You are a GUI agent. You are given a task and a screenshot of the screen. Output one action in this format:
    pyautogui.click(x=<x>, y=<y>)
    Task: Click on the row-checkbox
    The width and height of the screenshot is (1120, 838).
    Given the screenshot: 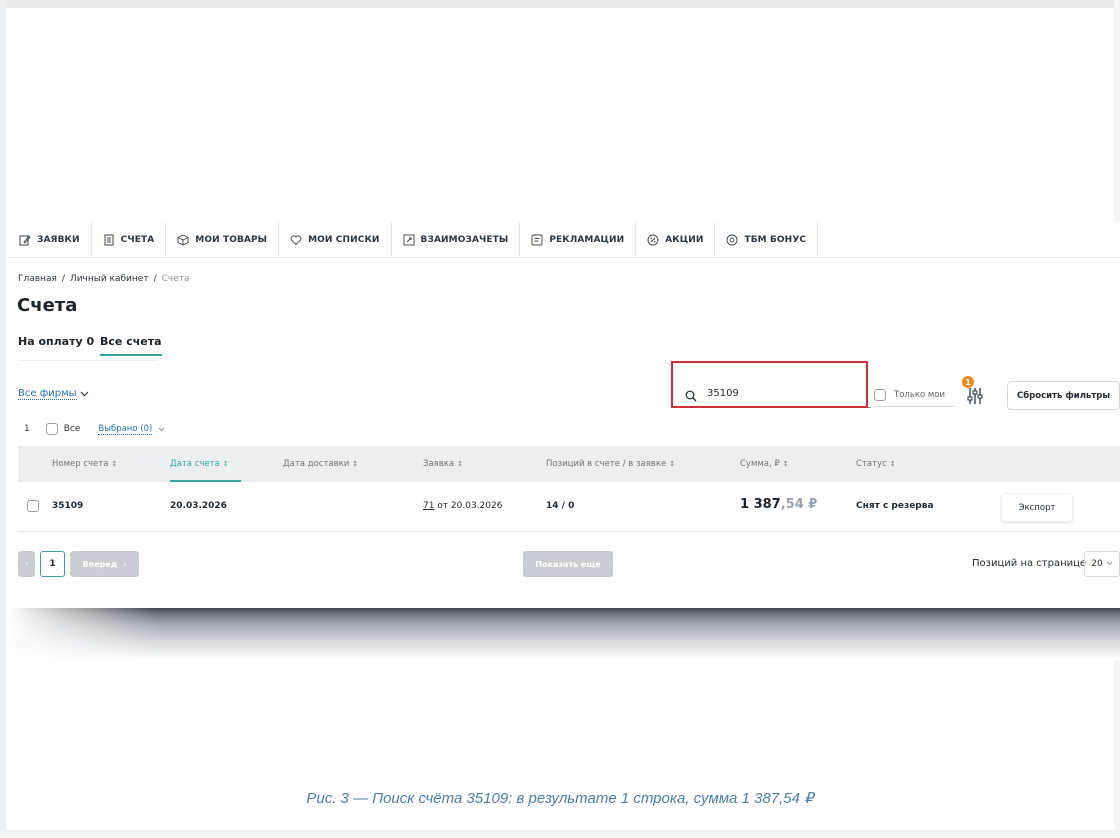 What is the action you would take?
    pyautogui.click(x=33, y=506)
    